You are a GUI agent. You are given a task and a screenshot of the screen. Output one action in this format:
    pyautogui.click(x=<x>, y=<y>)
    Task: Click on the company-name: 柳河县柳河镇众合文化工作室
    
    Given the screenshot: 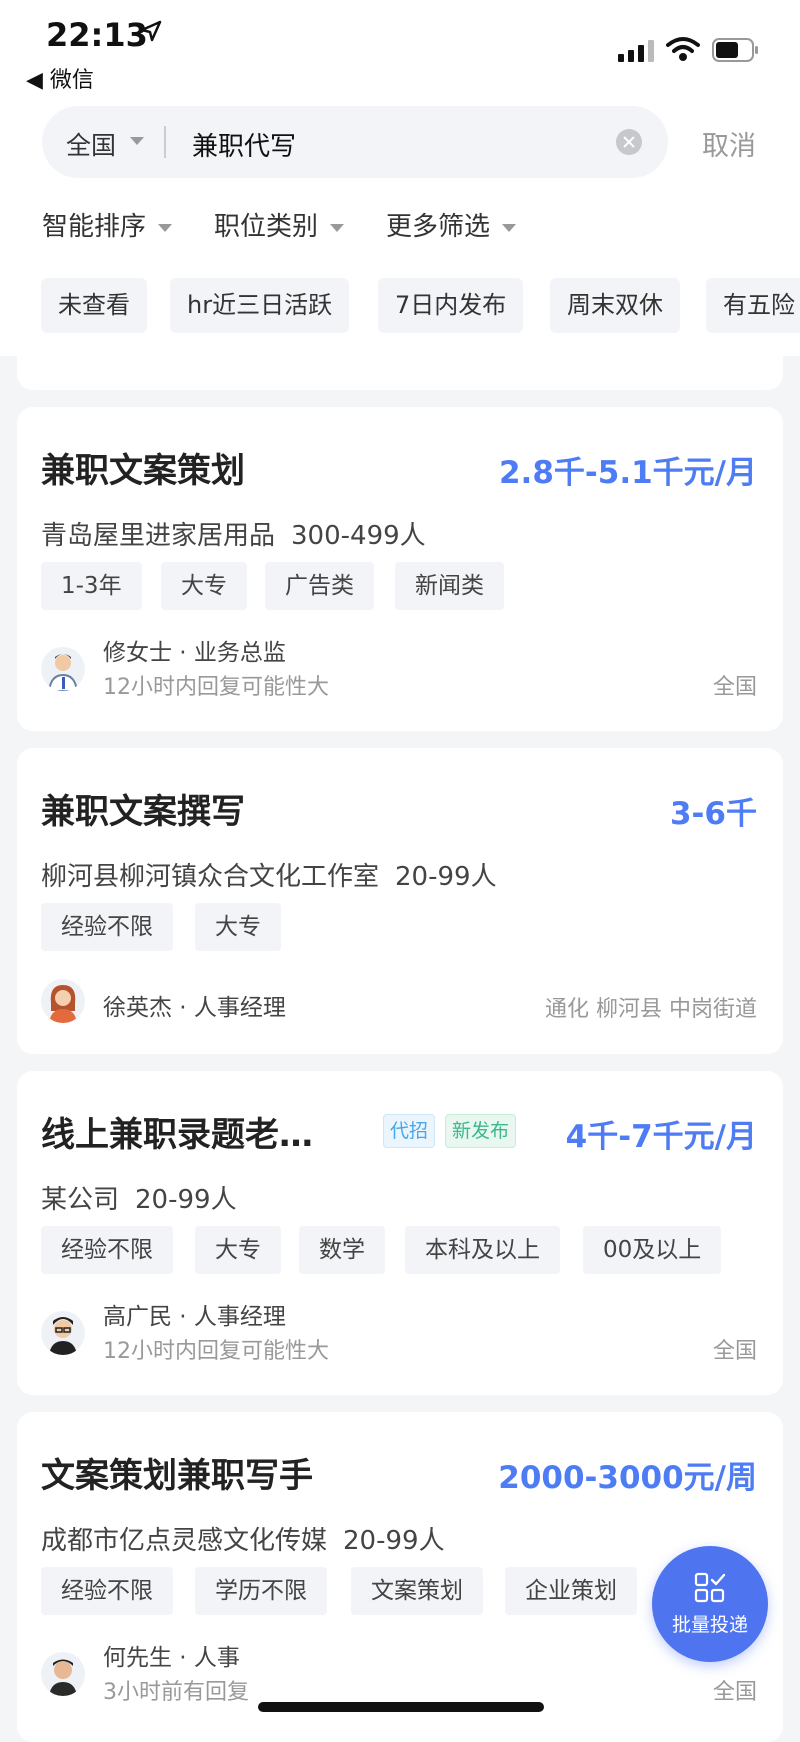 What is the action you would take?
    pyautogui.click(x=210, y=877)
    